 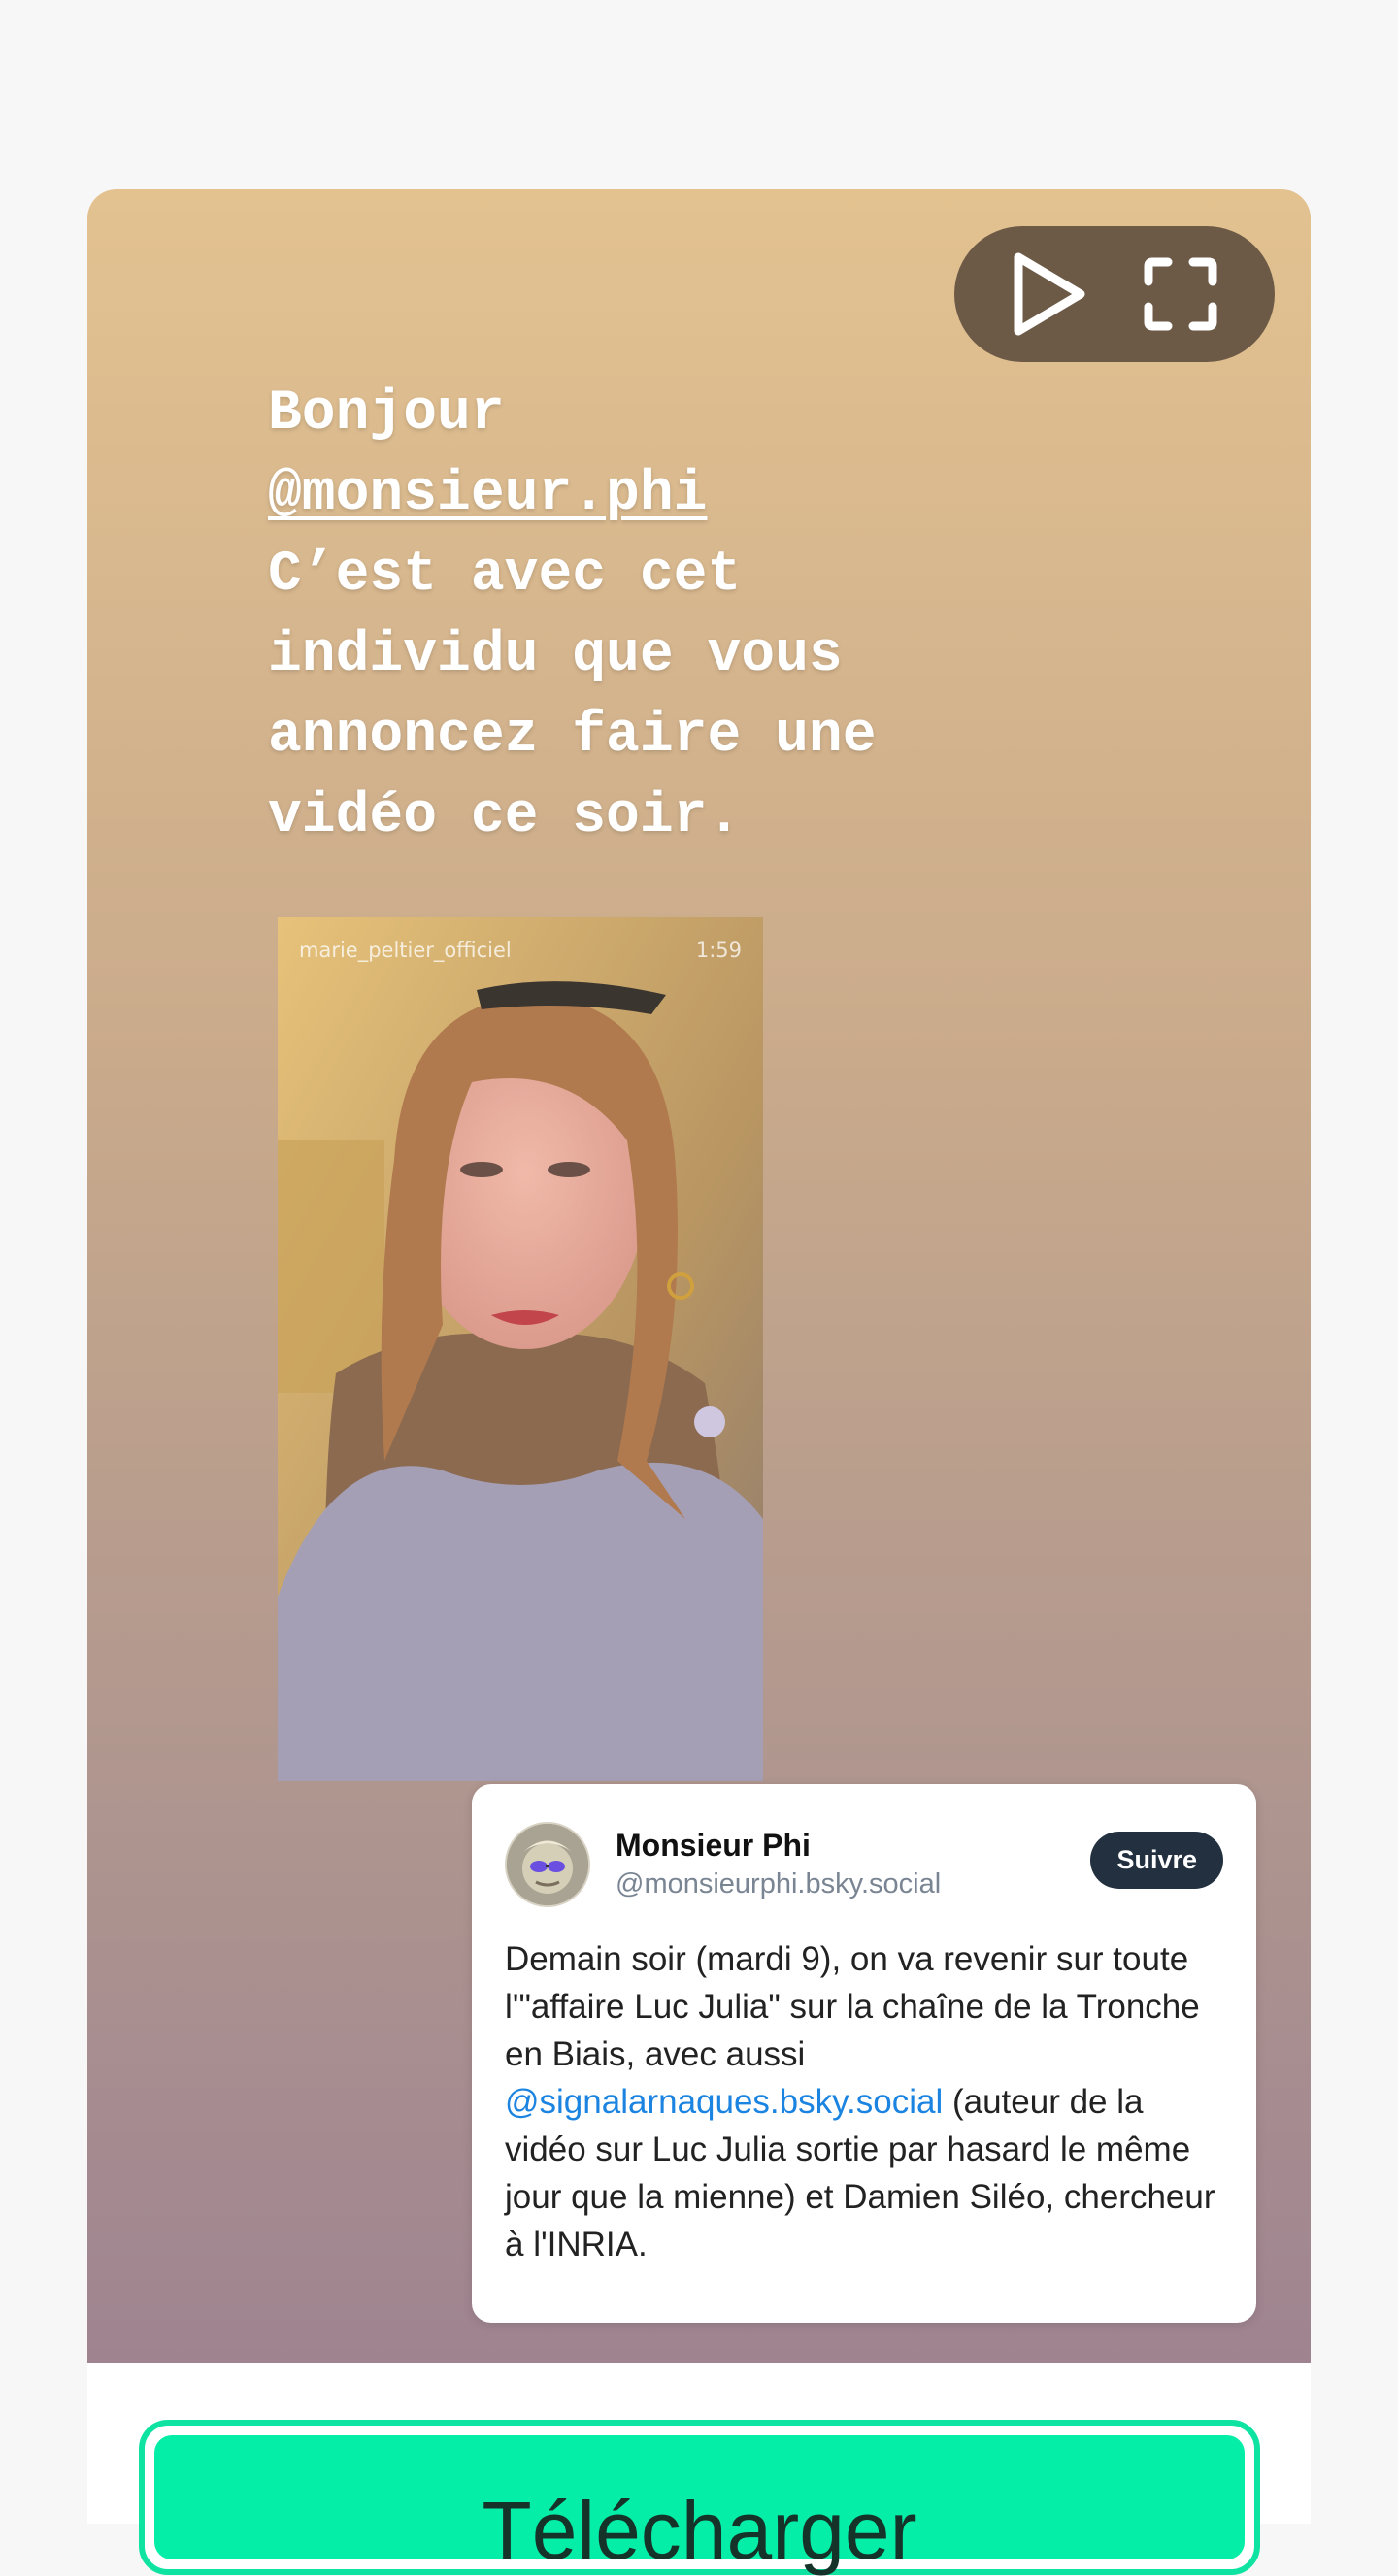 I want to click on mention-link: @signalarnaques.bsky.social, so click(x=724, y=2102).